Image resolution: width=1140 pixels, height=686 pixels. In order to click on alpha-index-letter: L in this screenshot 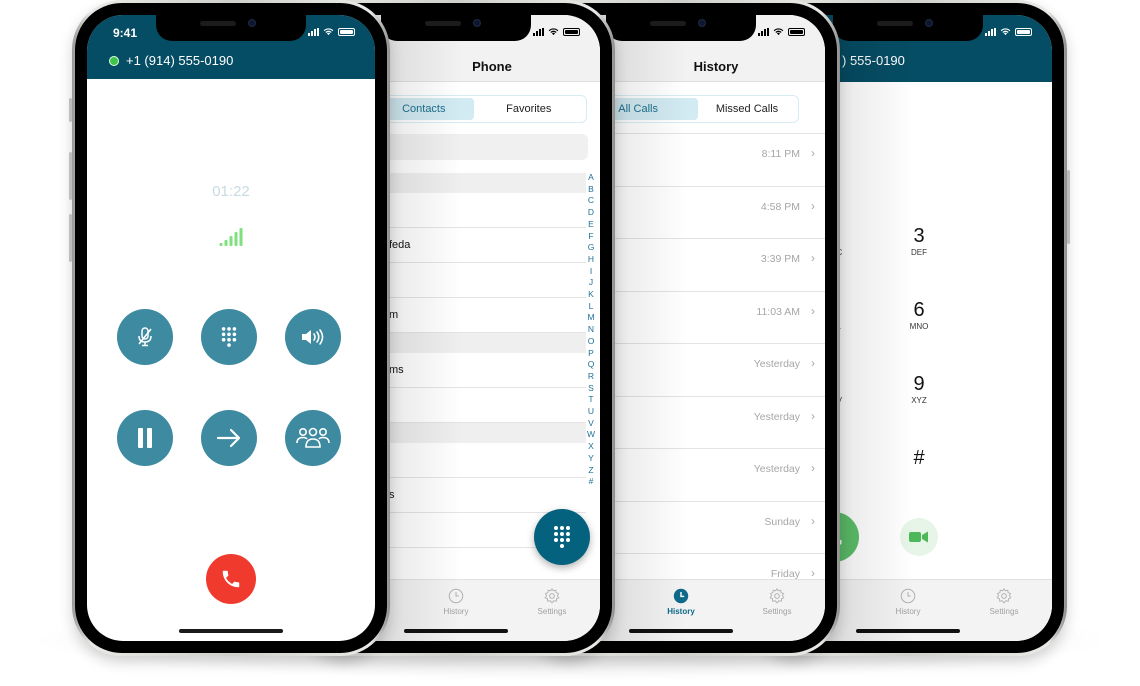, I will do `click(591, 307)`.